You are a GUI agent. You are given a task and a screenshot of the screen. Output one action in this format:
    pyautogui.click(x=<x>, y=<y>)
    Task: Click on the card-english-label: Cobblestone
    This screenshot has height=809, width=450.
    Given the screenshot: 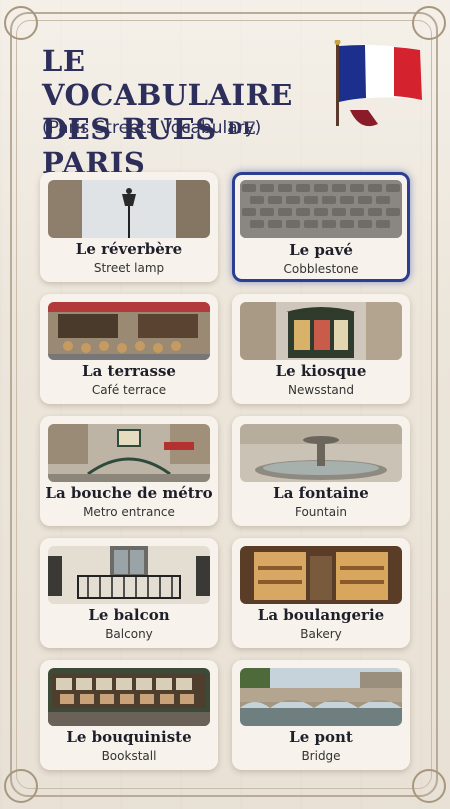 What is the action you would take?
    pyautogui.click(x=321, y=269)
    